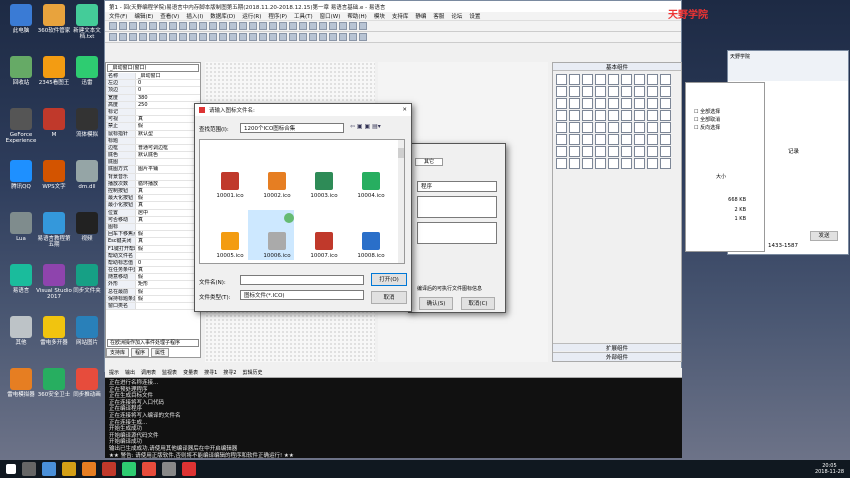 The width and height of the screenshot is (850, 478). What do you see at coordinates (617, 356) in the screenshot?
I see `palette-external: 外部组件` at bounding box center [617, 356].